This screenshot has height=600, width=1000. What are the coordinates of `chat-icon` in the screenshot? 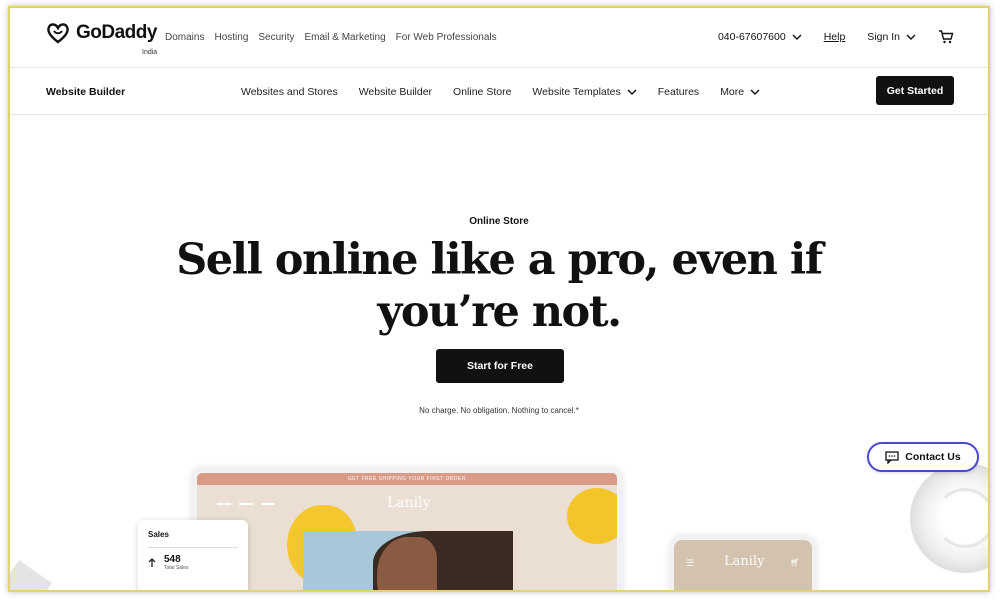 It's located at (892, 457).